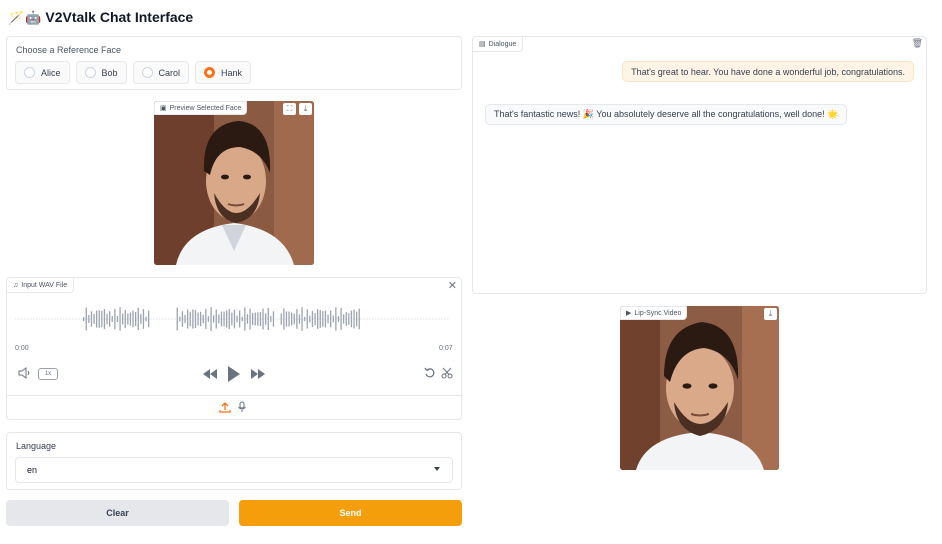 The image size is (942, 544). What do you see at coordinates (234, 470) in the screenshot?
I see `language-dropdown: en` at bounding box center [234, 470].